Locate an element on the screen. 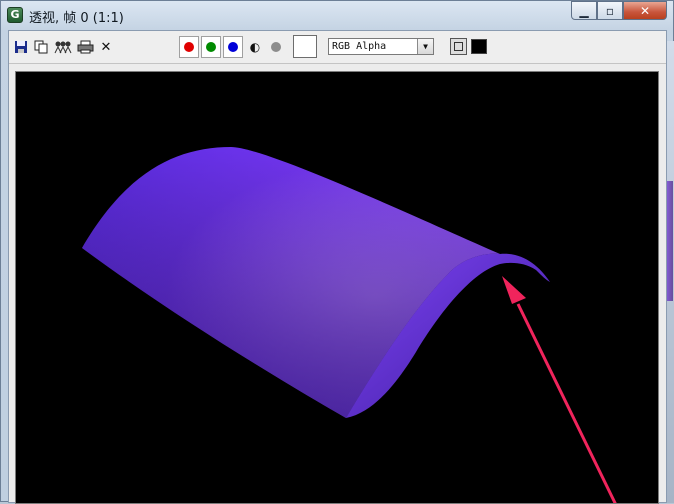 The width and height of the screenshot is (674, 504). alpha-channel-icon is located at coordinates (276, 47).